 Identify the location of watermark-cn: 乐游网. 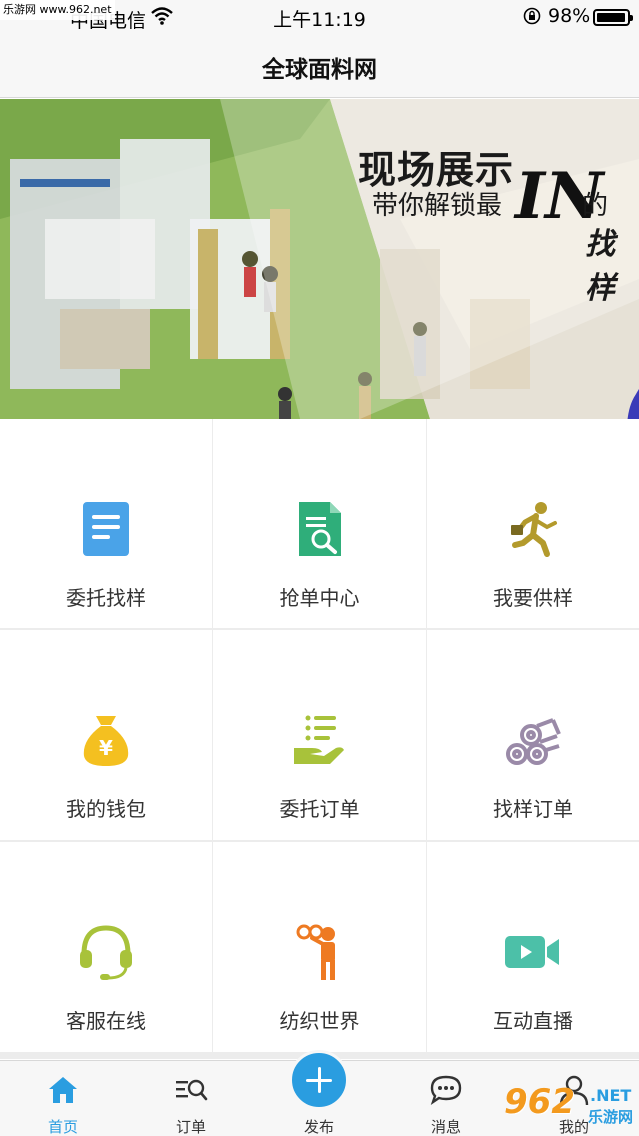
(611, 1117).